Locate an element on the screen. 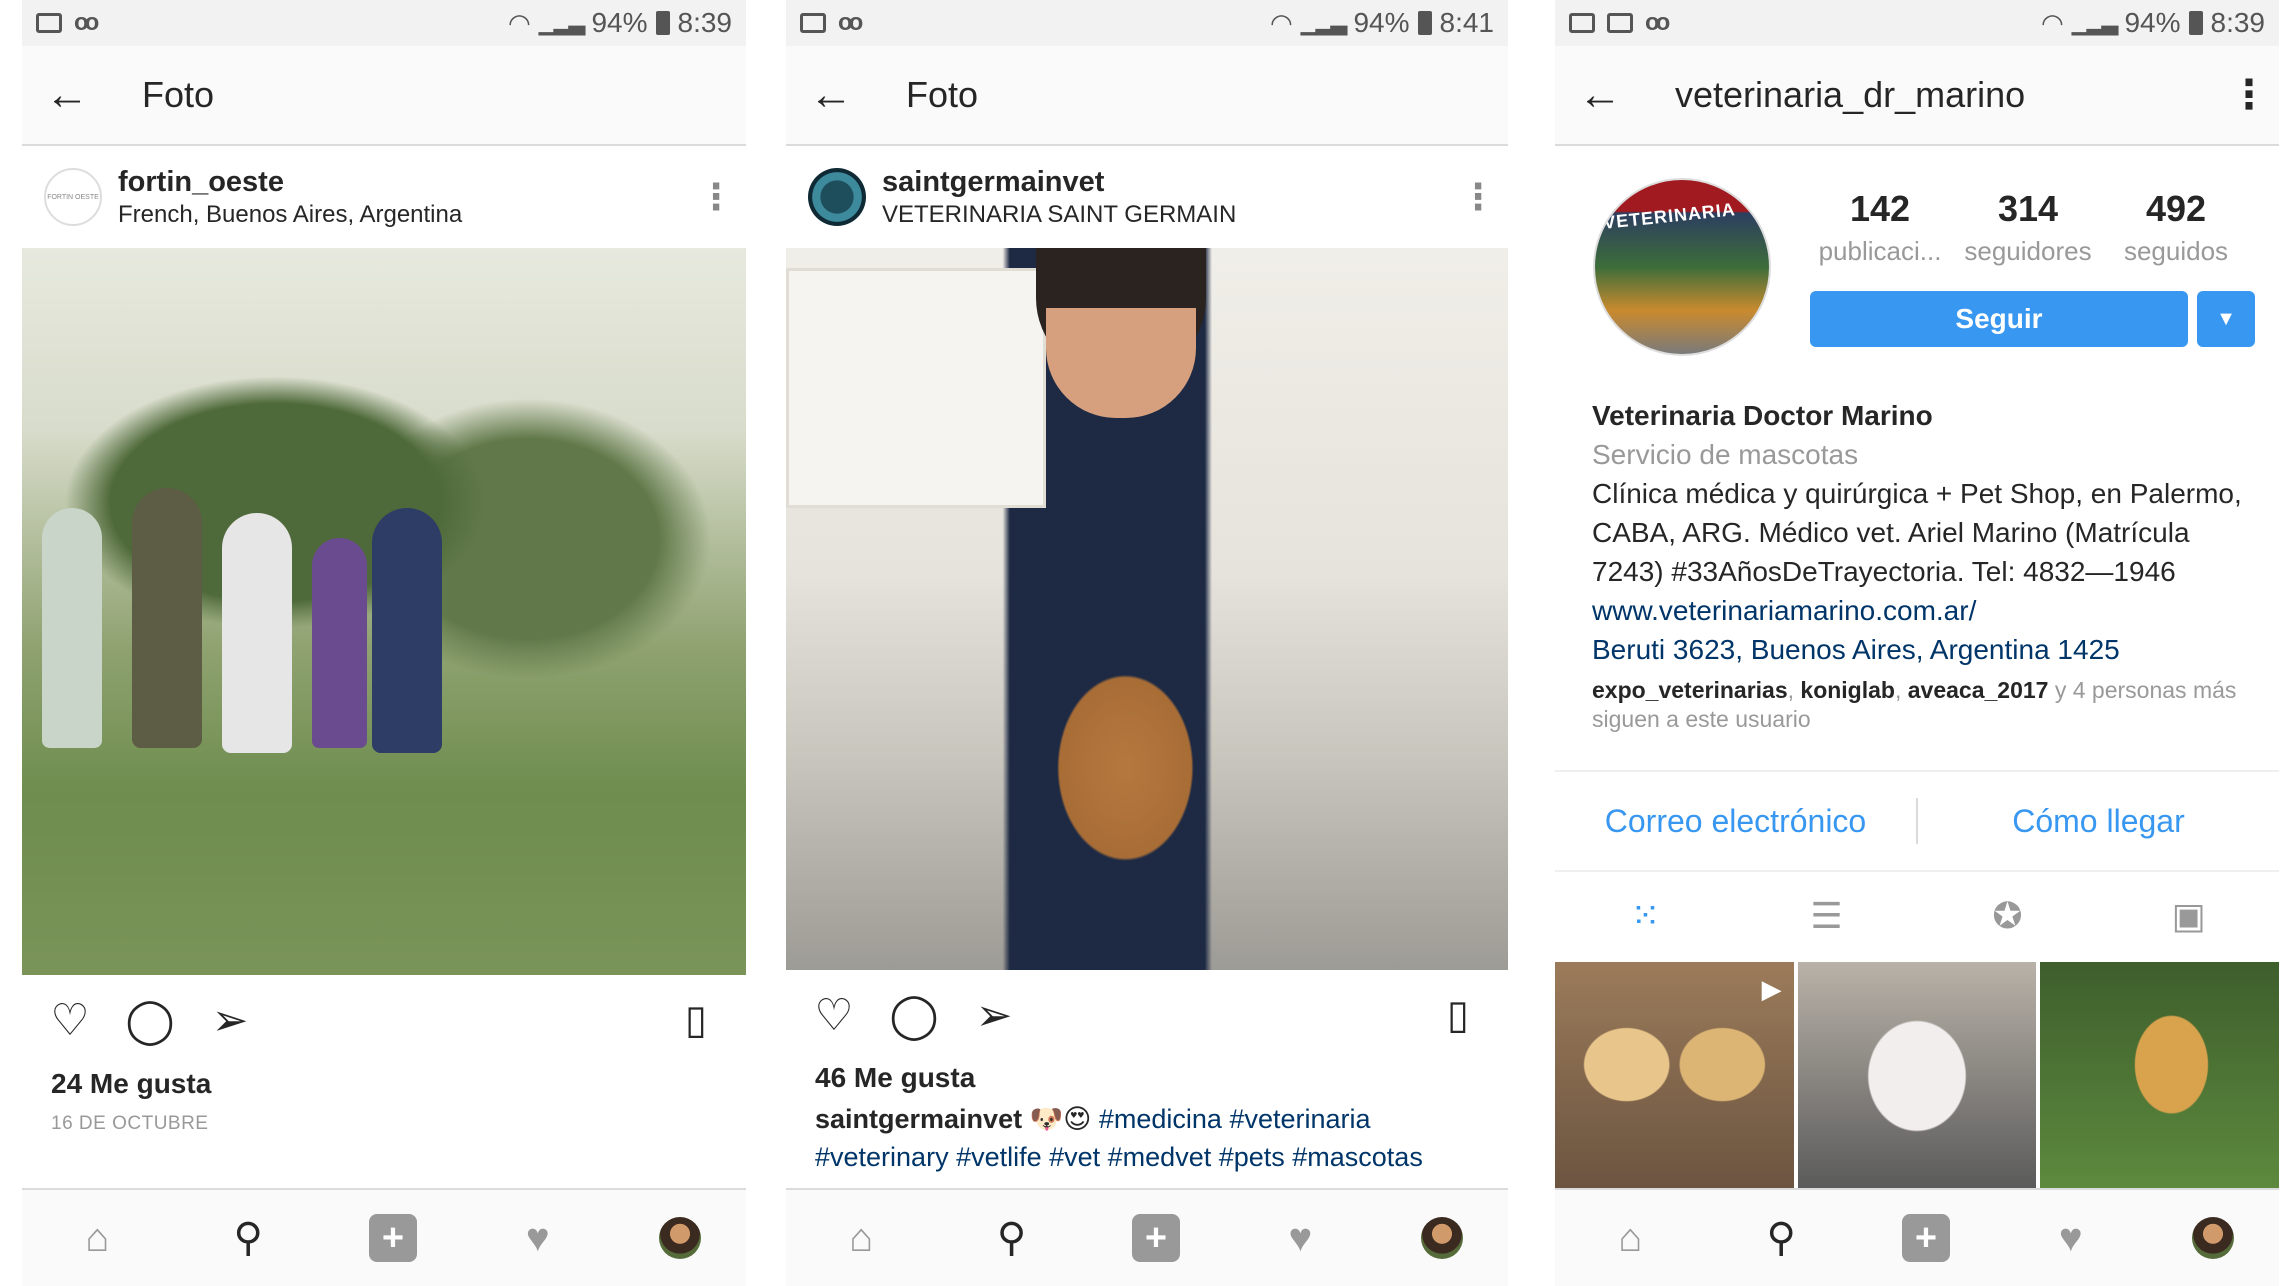  profile-avatar-large: VETERINARIA is located at coordinates (1682, 267).